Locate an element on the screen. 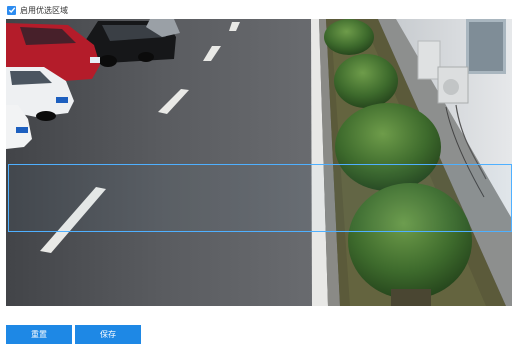 The height and width of the screenshot is (344, 512). reset-button: 重置 is located at coordinates (39, 334).